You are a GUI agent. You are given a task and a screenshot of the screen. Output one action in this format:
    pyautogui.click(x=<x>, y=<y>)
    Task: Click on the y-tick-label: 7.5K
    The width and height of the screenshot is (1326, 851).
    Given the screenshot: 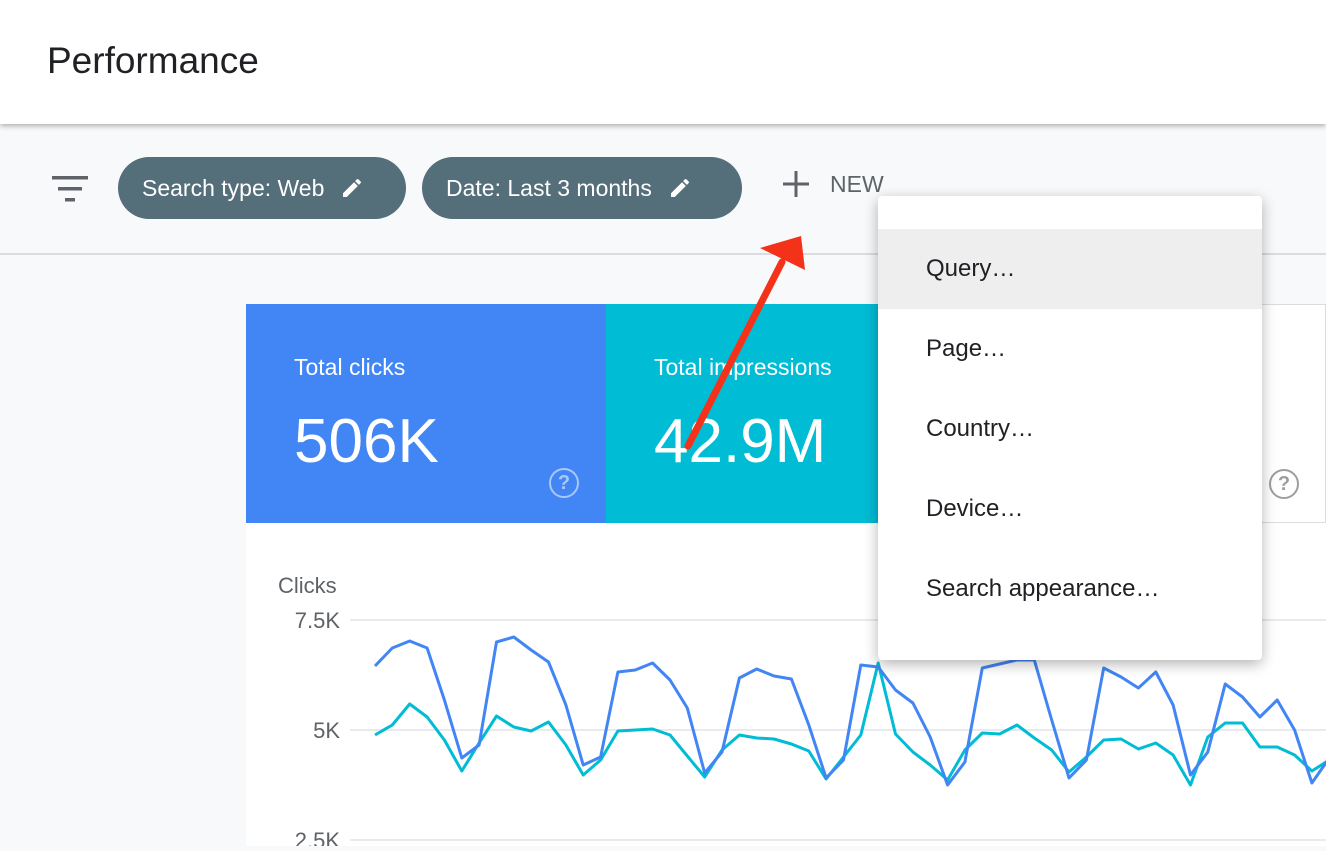 What is the action you would take?
    pyautogui.click(x=318, y=620)
    